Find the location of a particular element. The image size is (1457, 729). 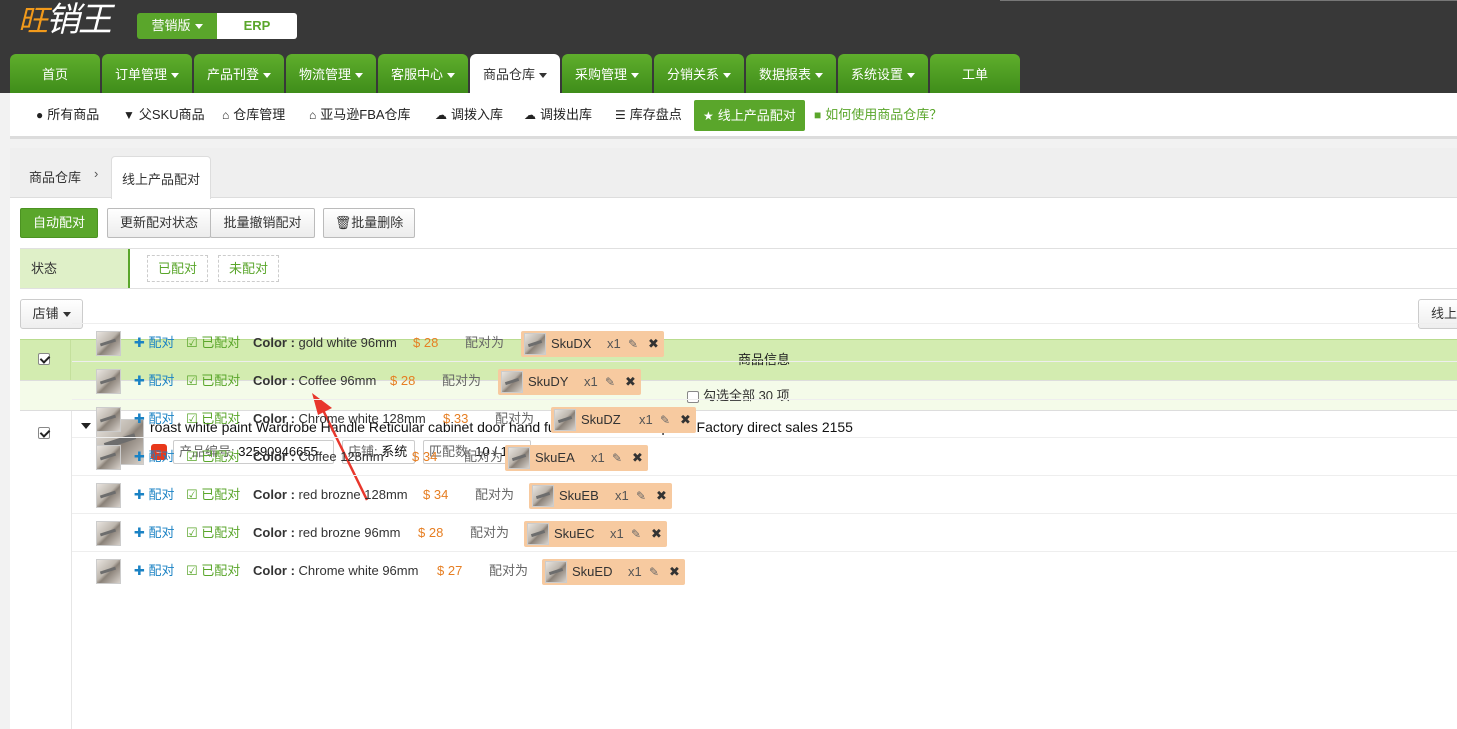

tab-label: 采购管理 is located at coordinates (600, 74).